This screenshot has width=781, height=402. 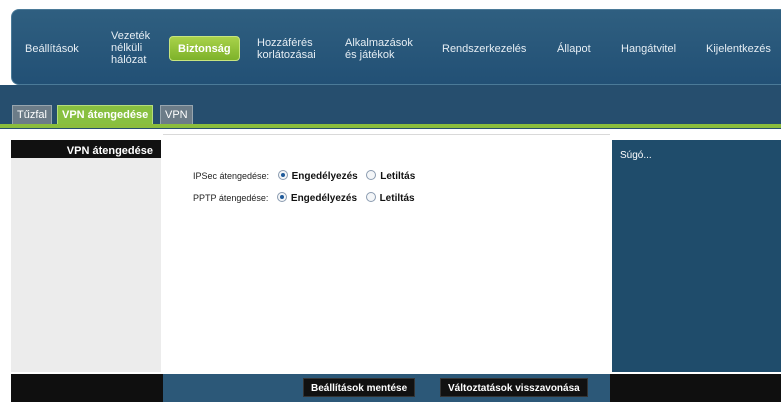 What do you see at coordinates (324, 198) in the screenshot?
I see `pptp-enable-label: Engedélyezés` at bounding box center [324, 198].